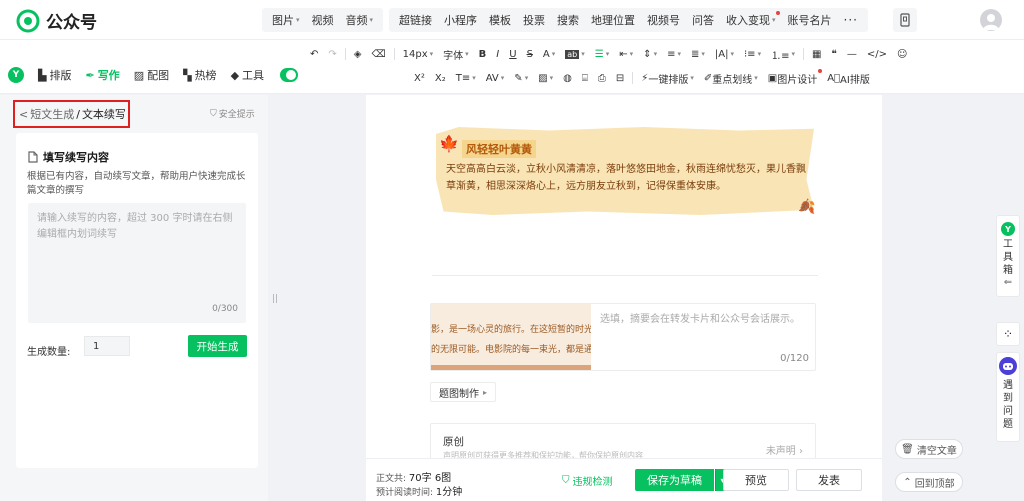  What do you see at coordinates (534, 20) in the screenshot?
I see `insert-ins2-item-3: 投票` at bounding box center [534, 20].